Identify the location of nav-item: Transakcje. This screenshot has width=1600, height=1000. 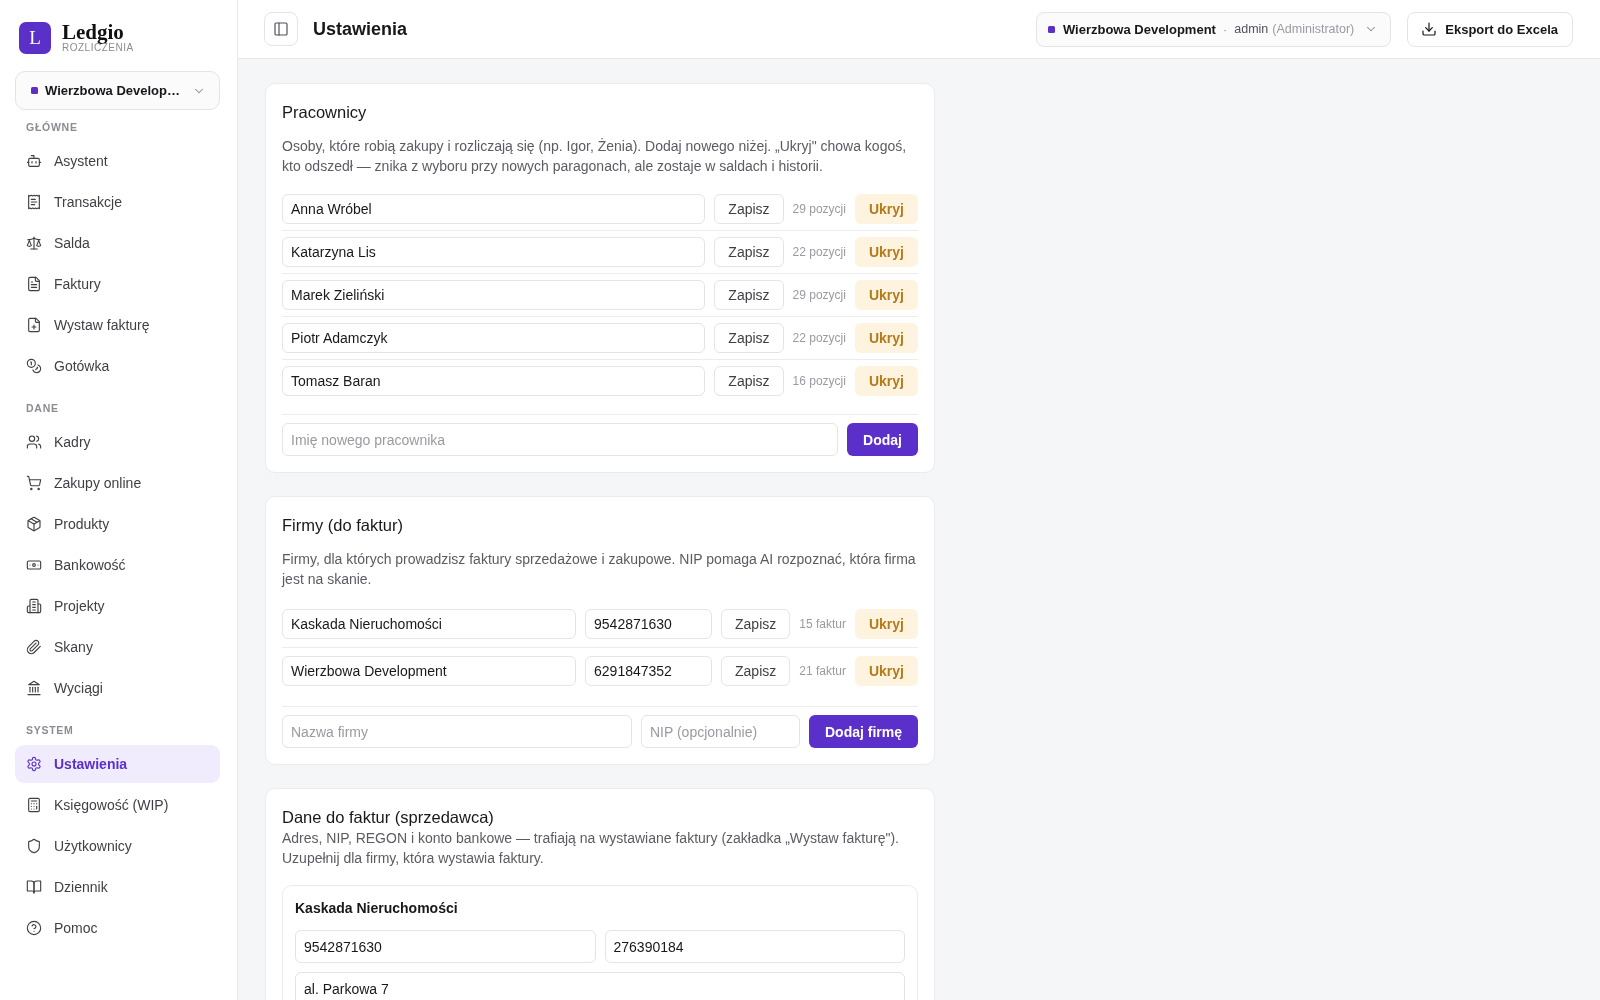
(117, 202).